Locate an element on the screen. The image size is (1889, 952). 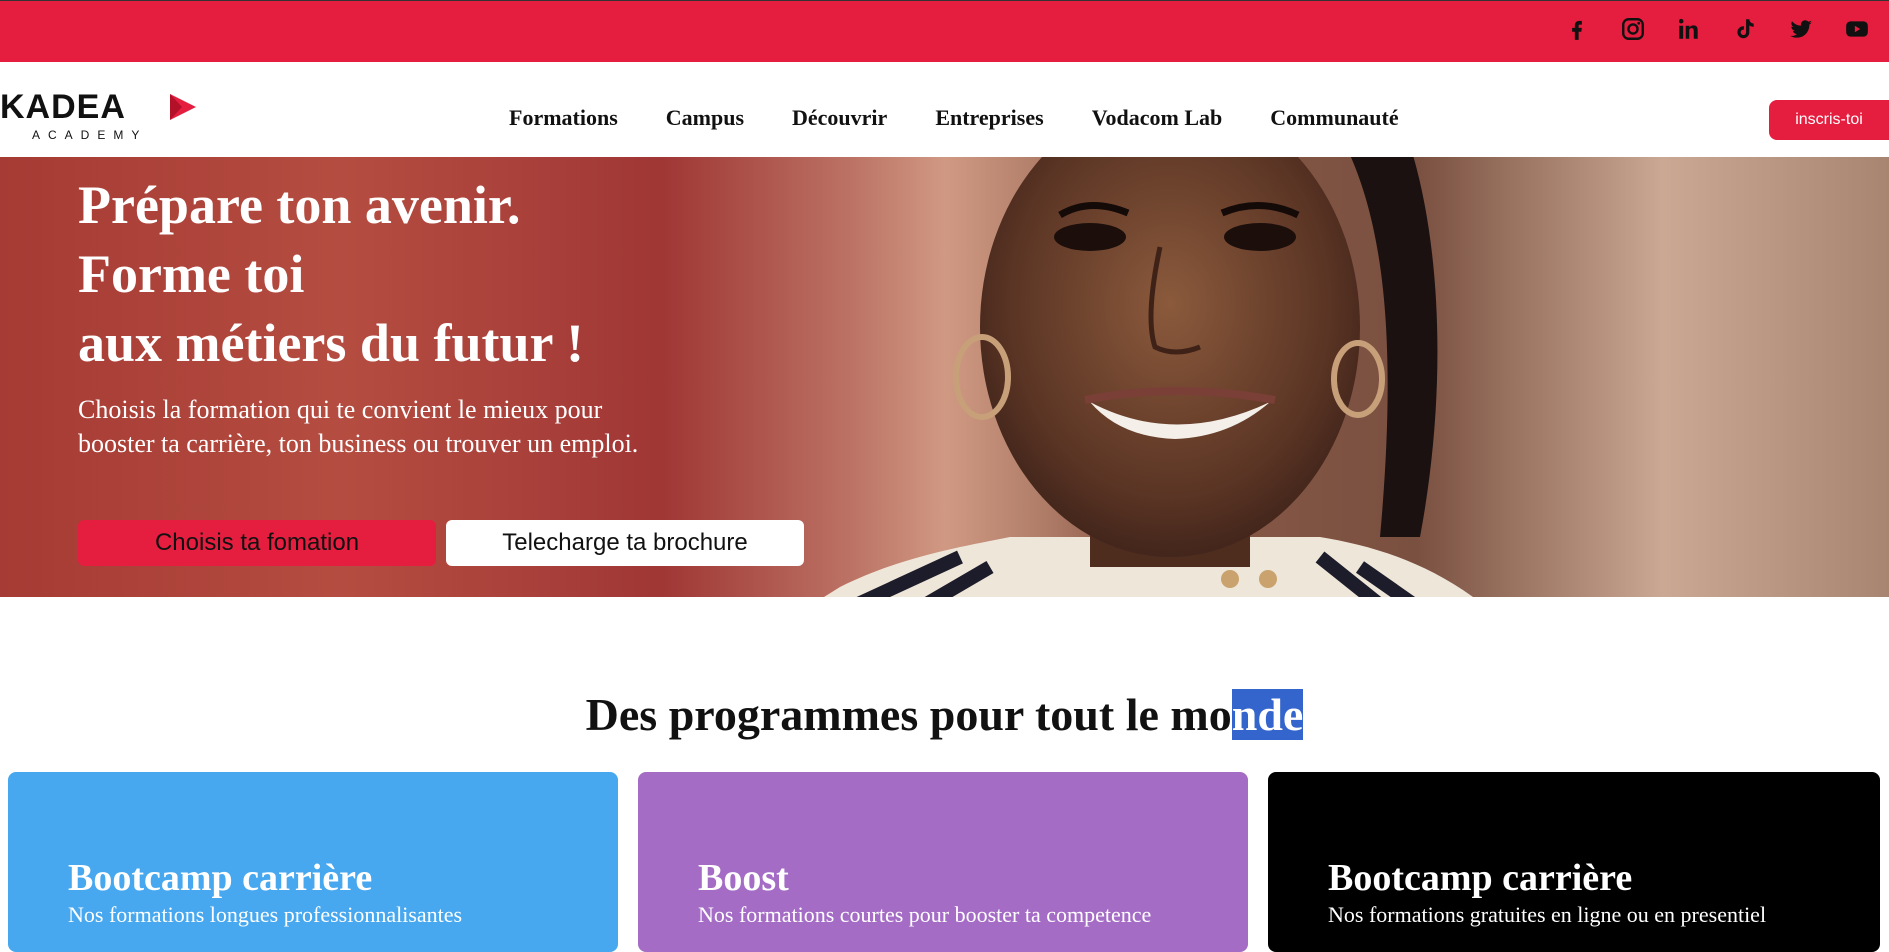
nav-item-formations: Formations is located at coordinates (563, 118).